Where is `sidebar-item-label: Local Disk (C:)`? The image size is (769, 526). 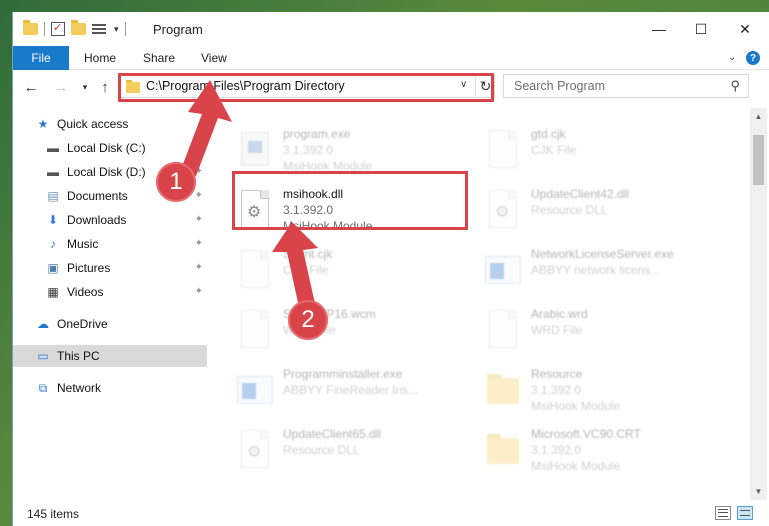
sidebar-item-label: Local Disk (C:) is located at coordinates (106, 148).